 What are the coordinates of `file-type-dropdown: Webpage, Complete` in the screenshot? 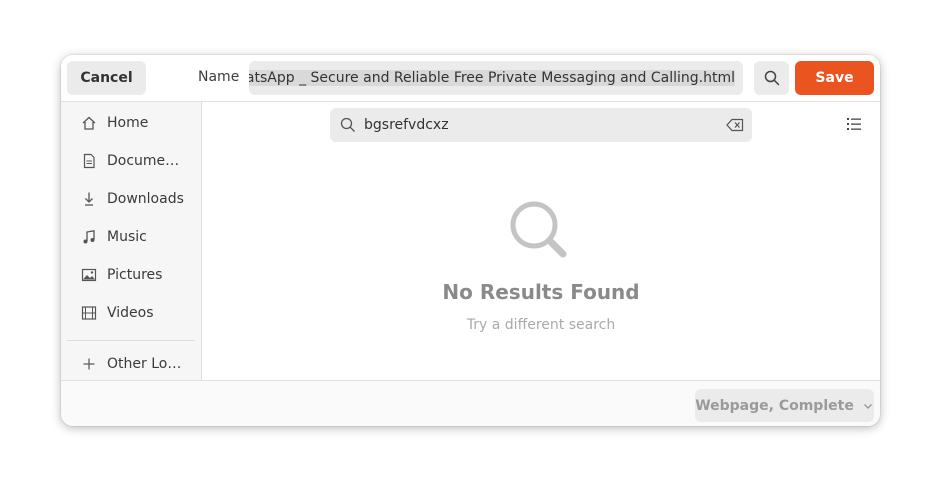 It's located at (784, 405).